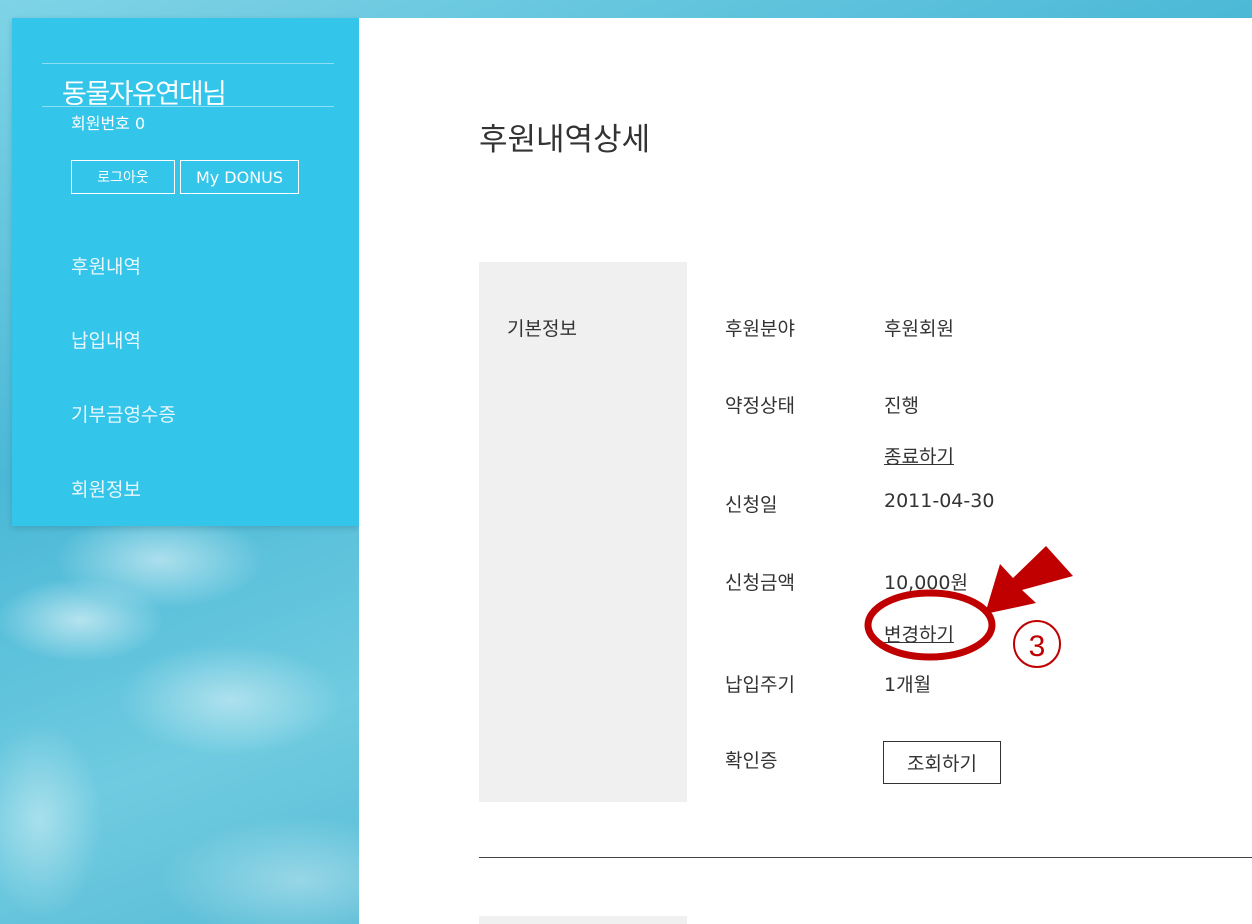  I want to click on member-number: 회원번호 0, so click(108, 123).